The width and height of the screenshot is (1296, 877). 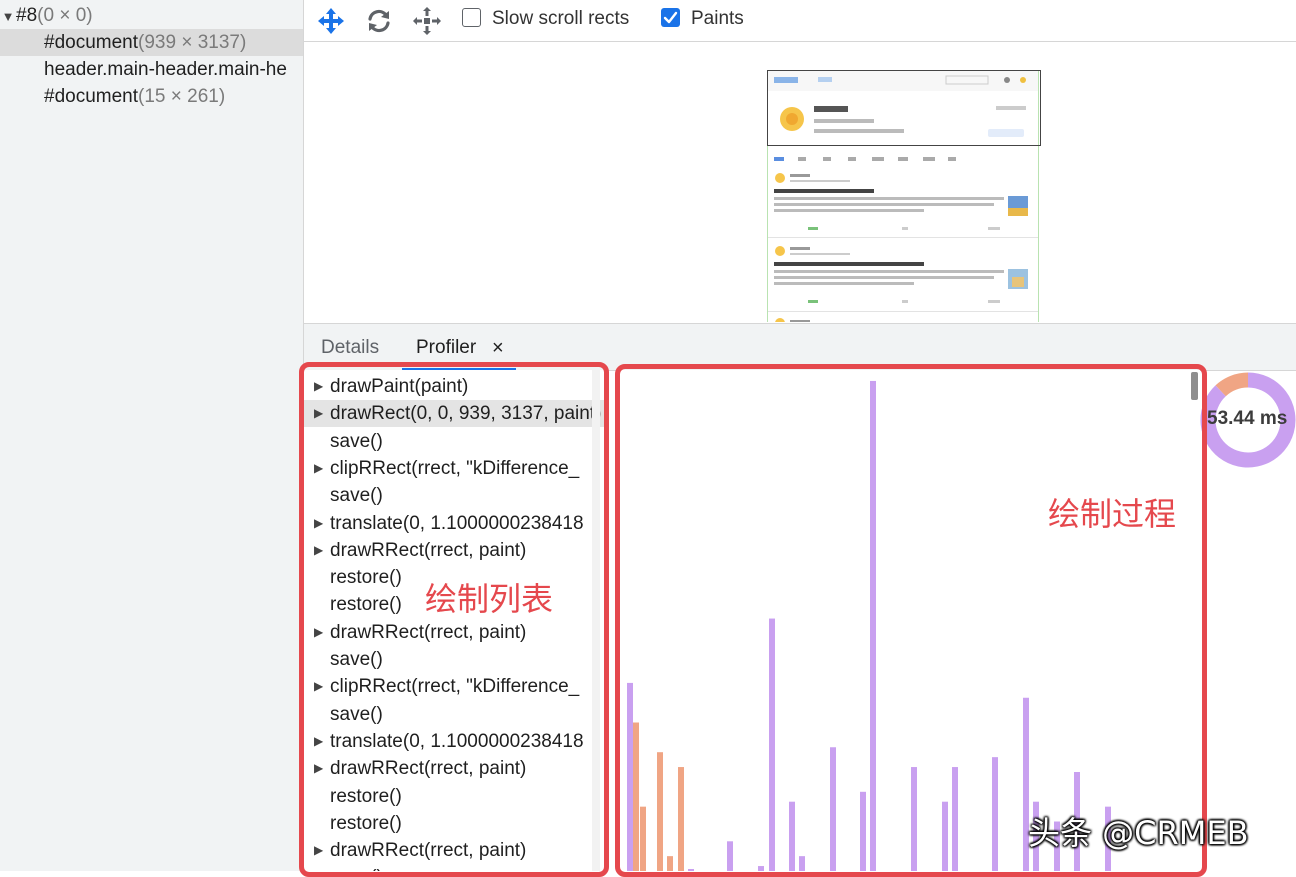 I want to click on watermark: 头条 @CRMEB, so click(x=1138, y=833).